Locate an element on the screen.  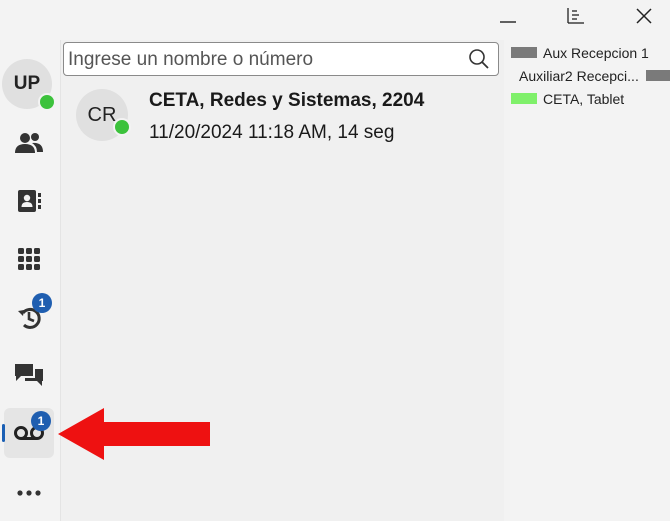
minimize-button is located at coordinates (508, 16).